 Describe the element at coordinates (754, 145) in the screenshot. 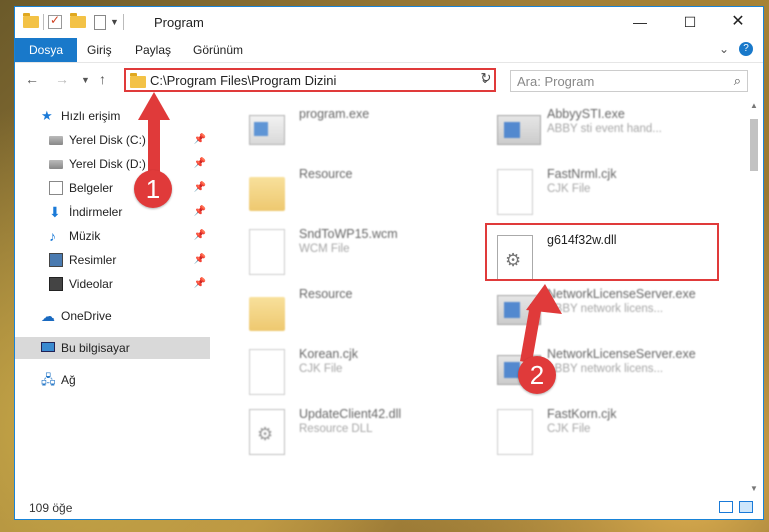

I see `scroll-thumb` at that location.